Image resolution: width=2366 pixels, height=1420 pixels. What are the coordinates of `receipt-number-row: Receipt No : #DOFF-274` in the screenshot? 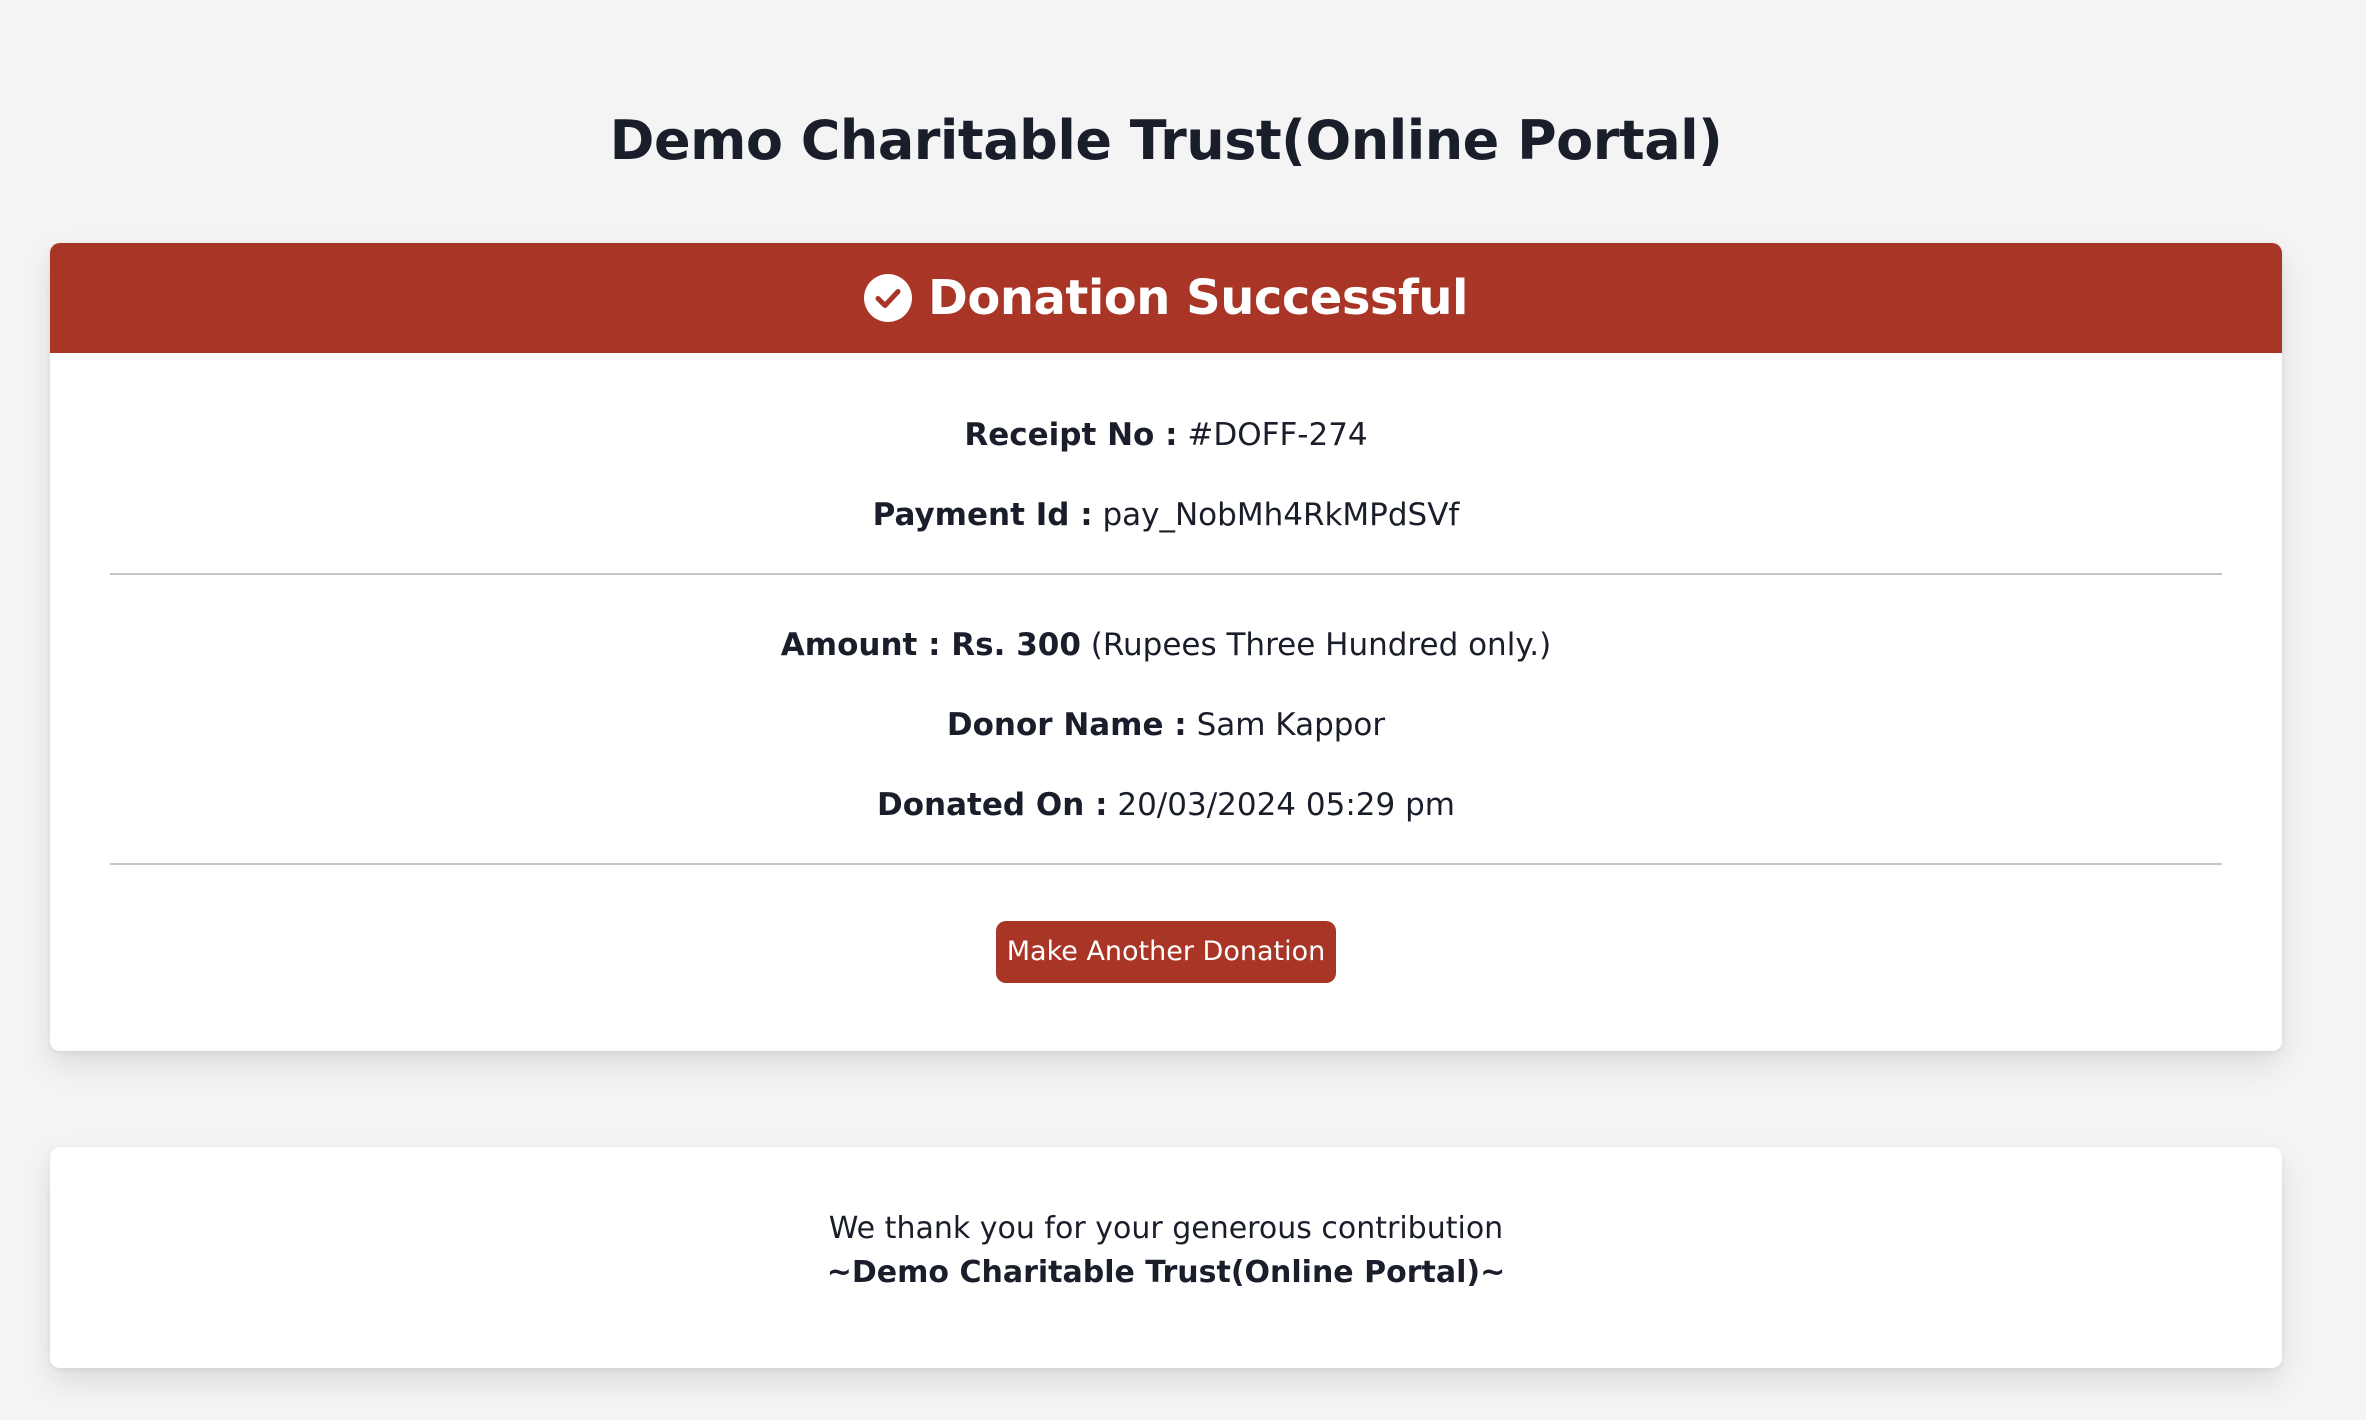 It's located at (1166, 435).